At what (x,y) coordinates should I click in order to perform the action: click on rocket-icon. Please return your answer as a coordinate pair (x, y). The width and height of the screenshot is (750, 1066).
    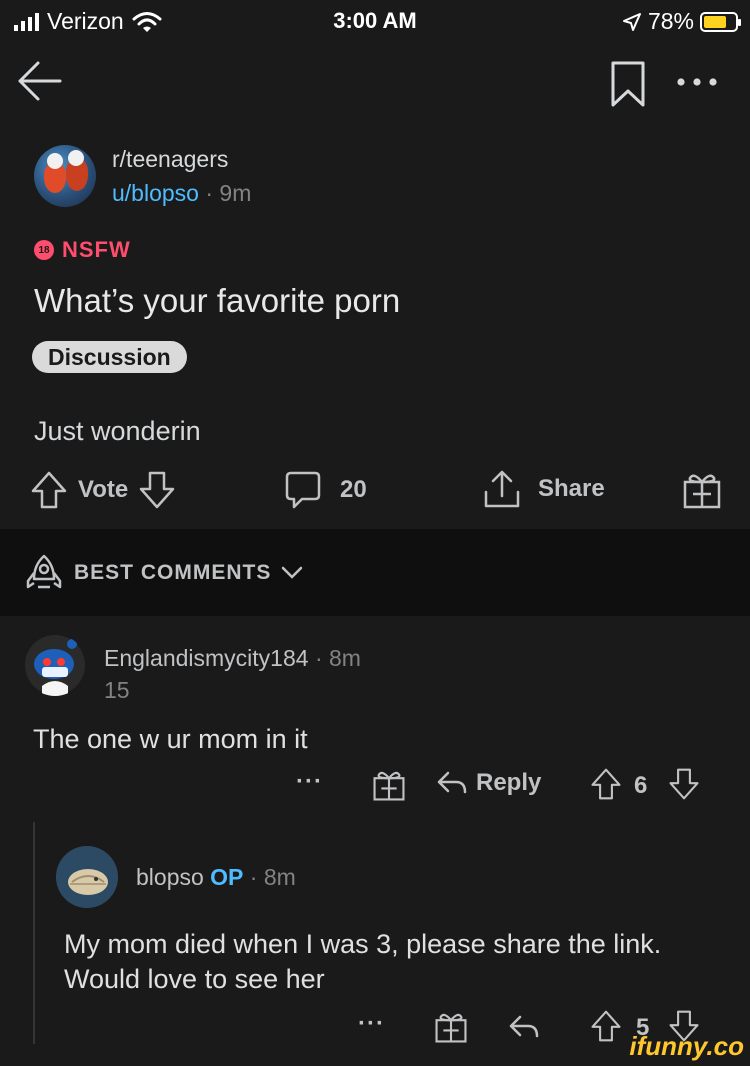
    Looking at the image, I should click on (44, 571).